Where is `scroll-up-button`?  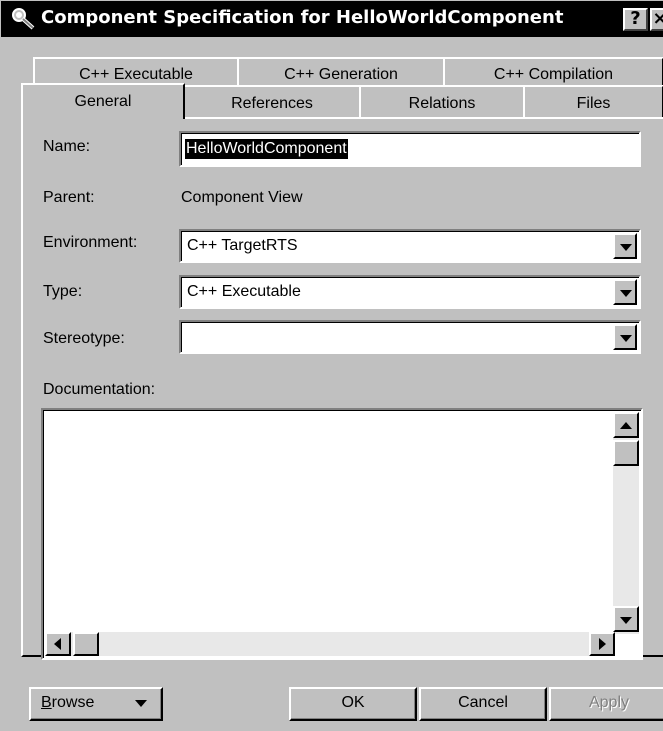 scroll-up-button is located at coordinates (626, 425).